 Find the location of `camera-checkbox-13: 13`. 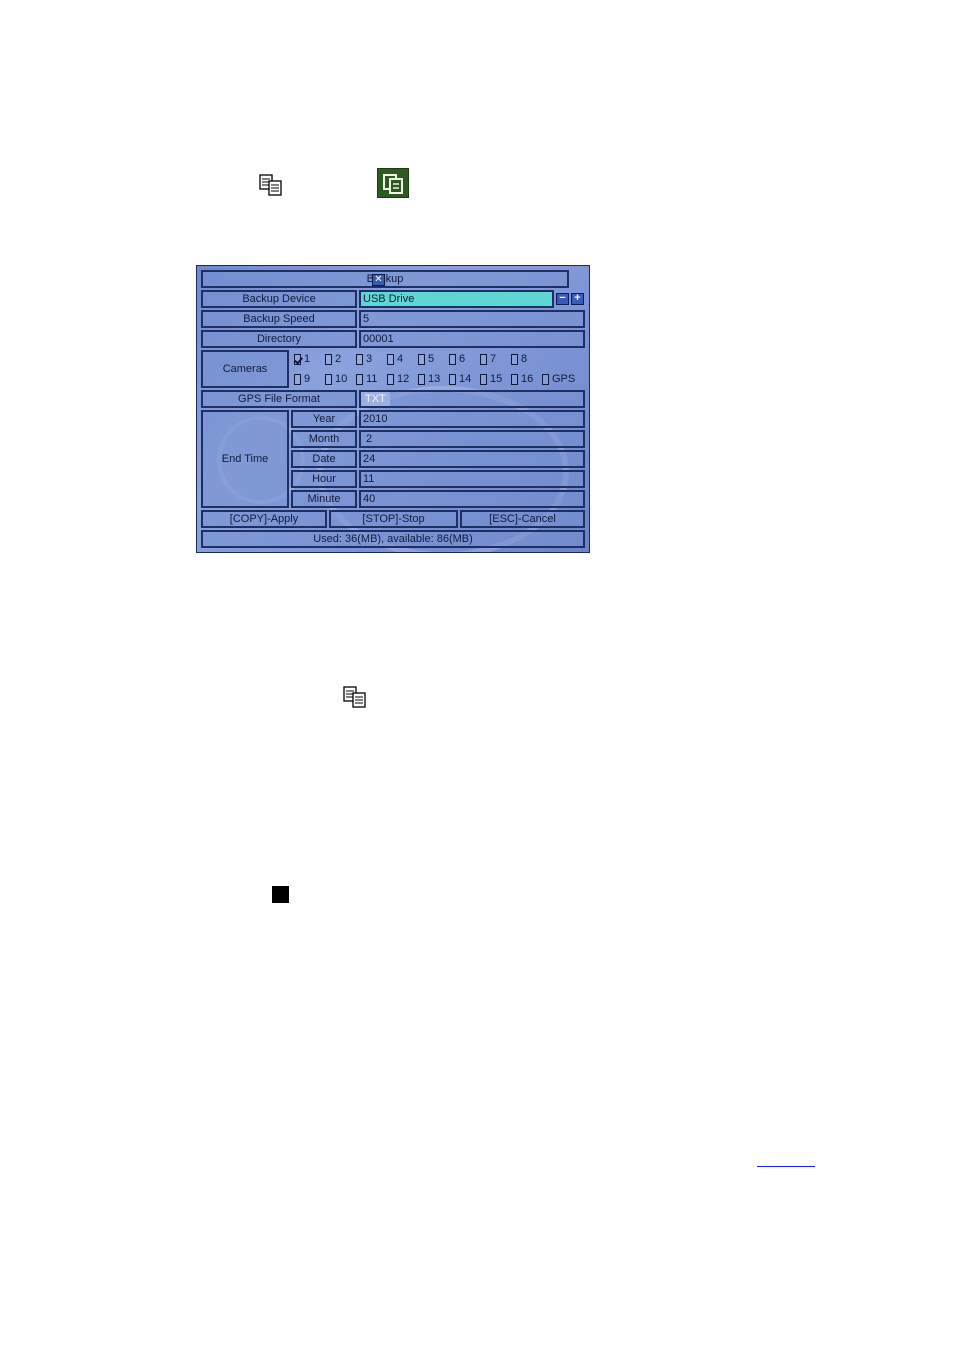

camera-checkbox-13: 13 is located at coordinates (429, 379).